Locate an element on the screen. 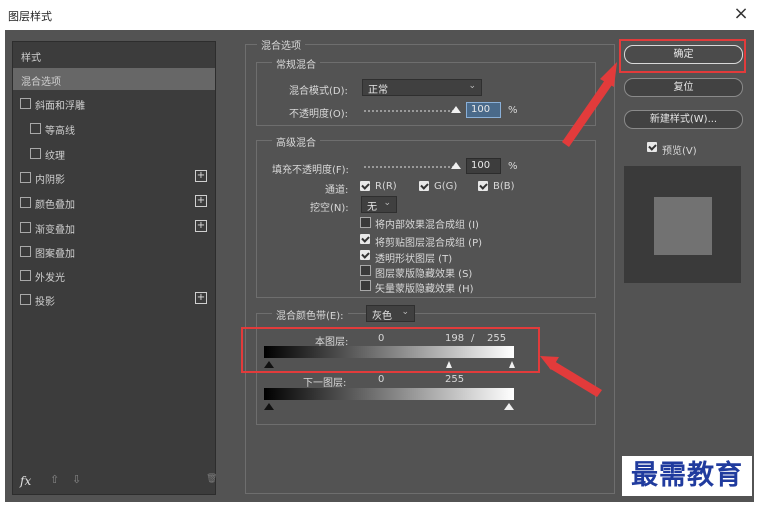 This screenshot has height=510, width=759. arrow-to-ok-button is located at coordinates (589, 104).